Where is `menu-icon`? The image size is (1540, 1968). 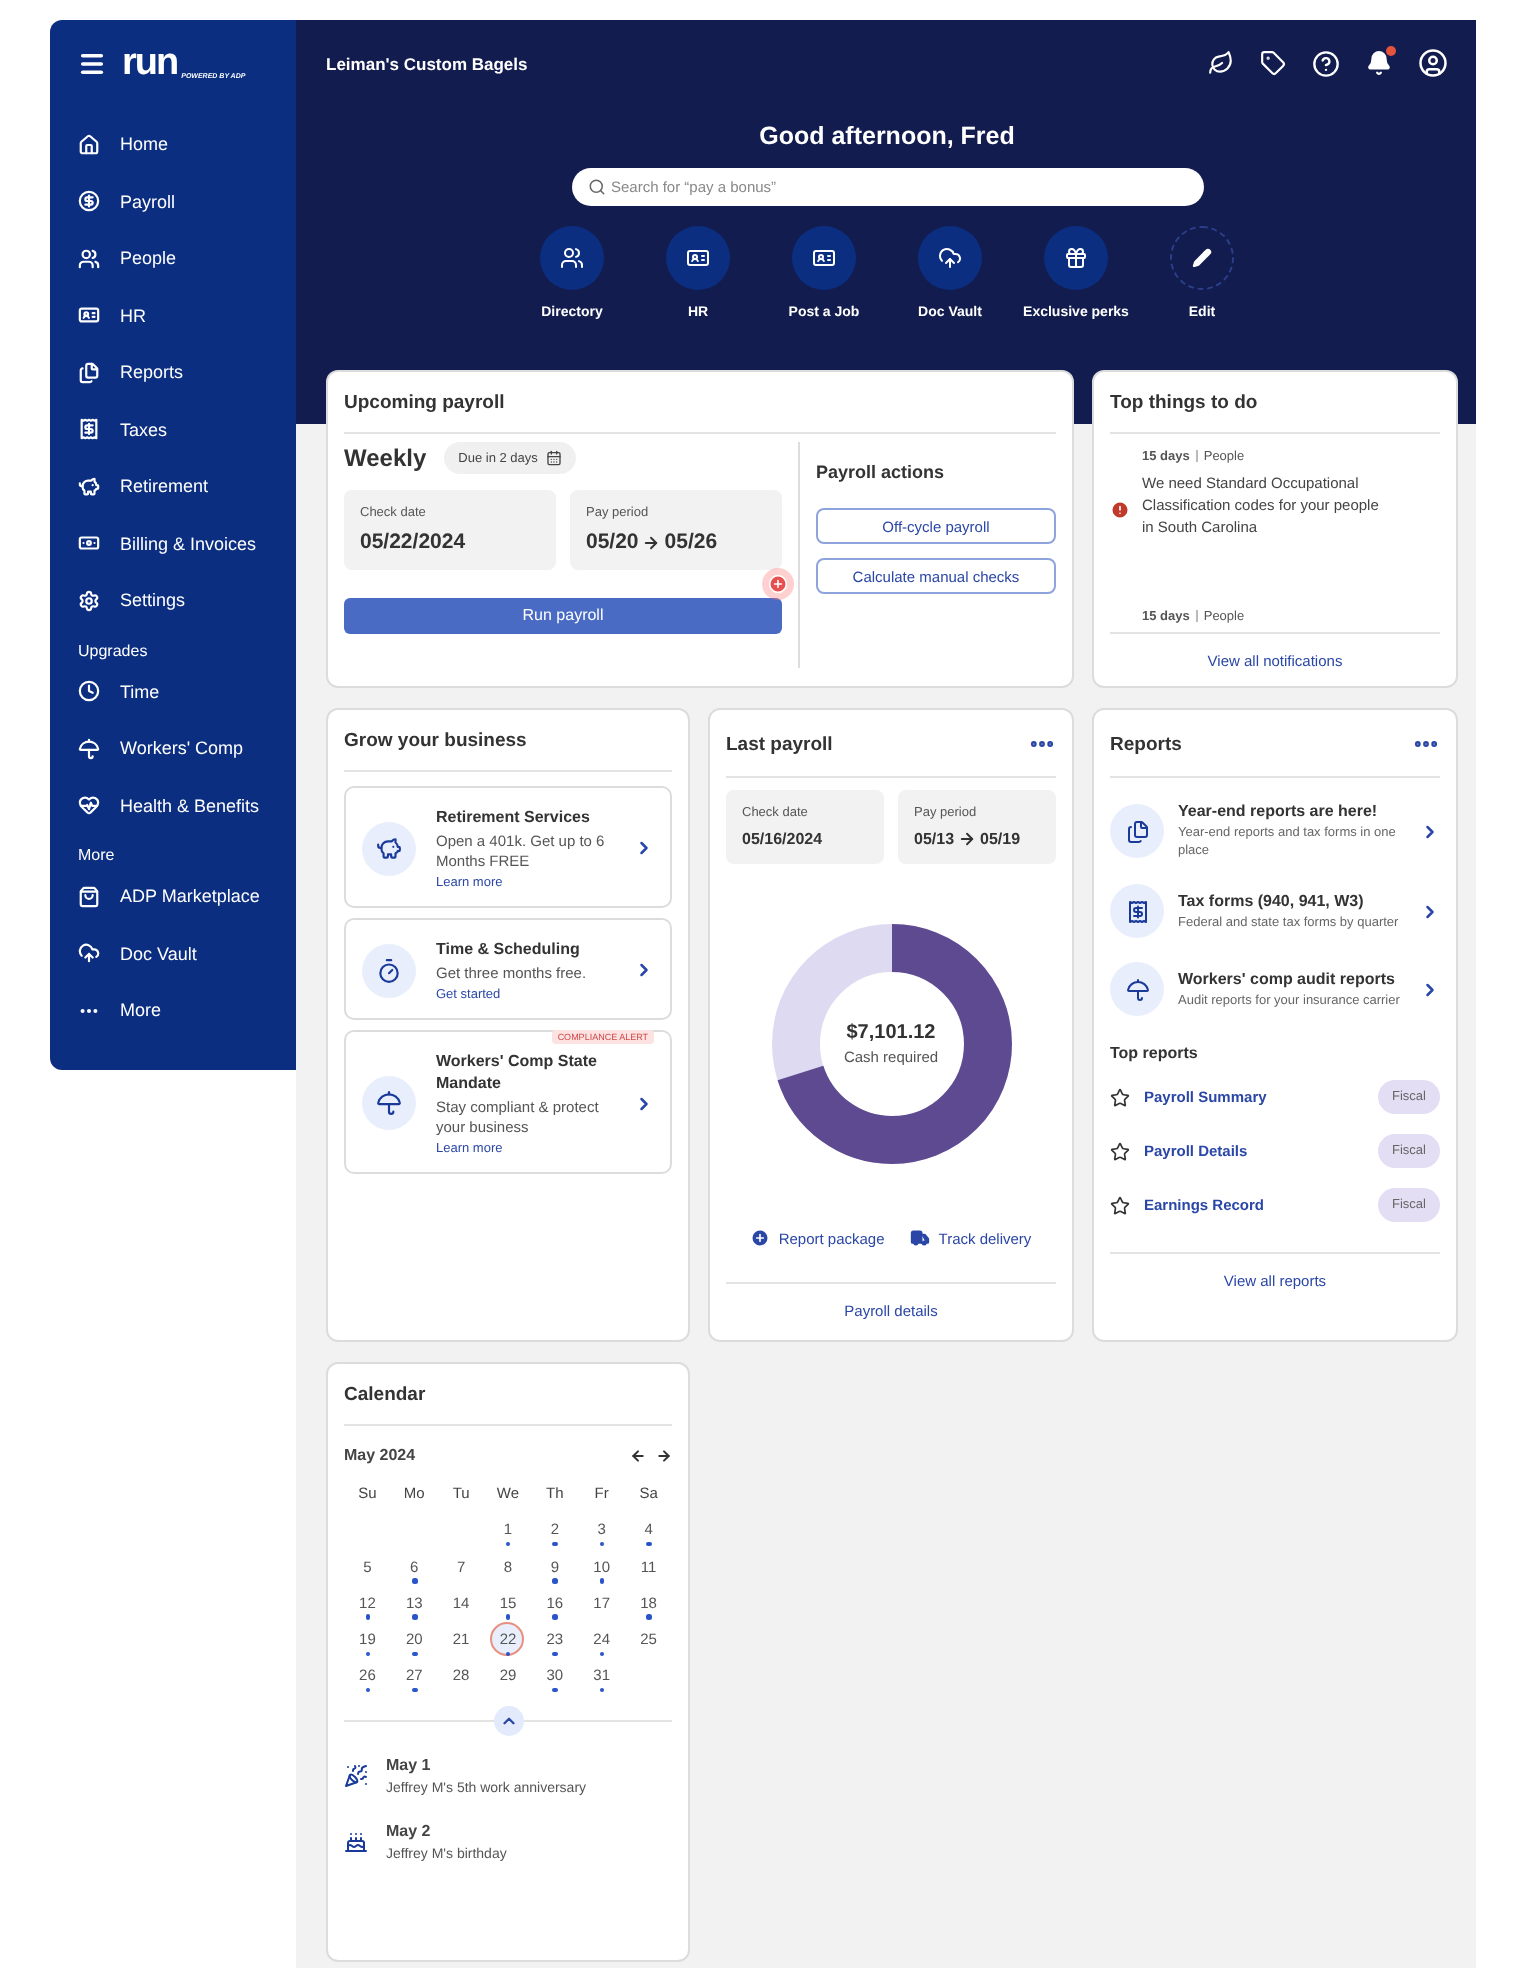
menu-icon is located at coordinates (92, 64).